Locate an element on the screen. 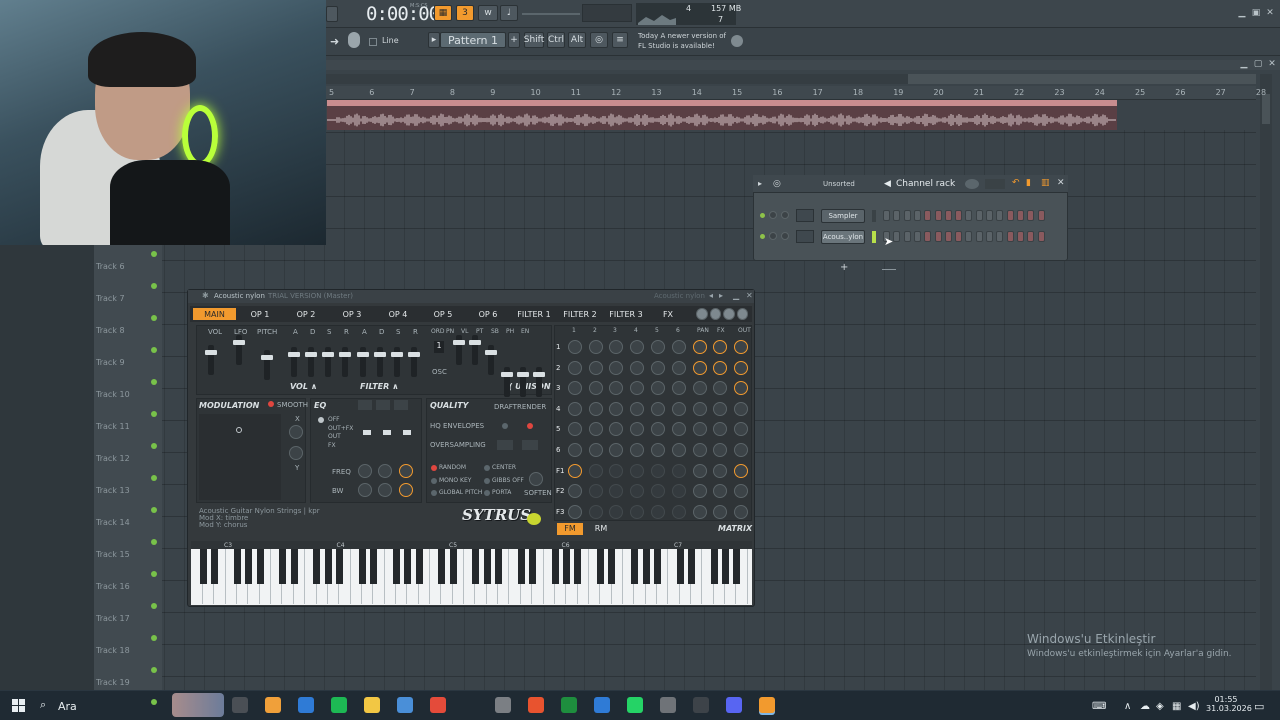  discord-icon is located at coordinates (734, 705).